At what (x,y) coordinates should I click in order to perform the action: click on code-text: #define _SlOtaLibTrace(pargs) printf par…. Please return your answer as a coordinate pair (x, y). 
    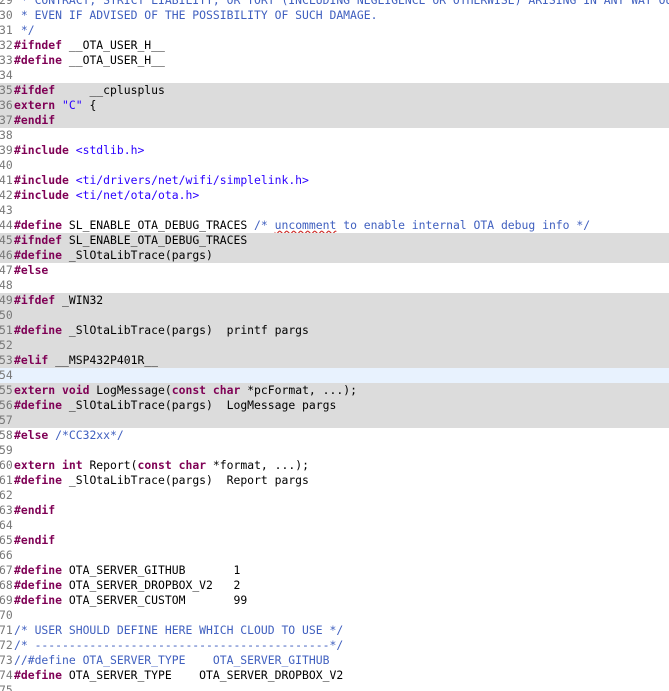
    Looking at the image, I should click on (161, 330).